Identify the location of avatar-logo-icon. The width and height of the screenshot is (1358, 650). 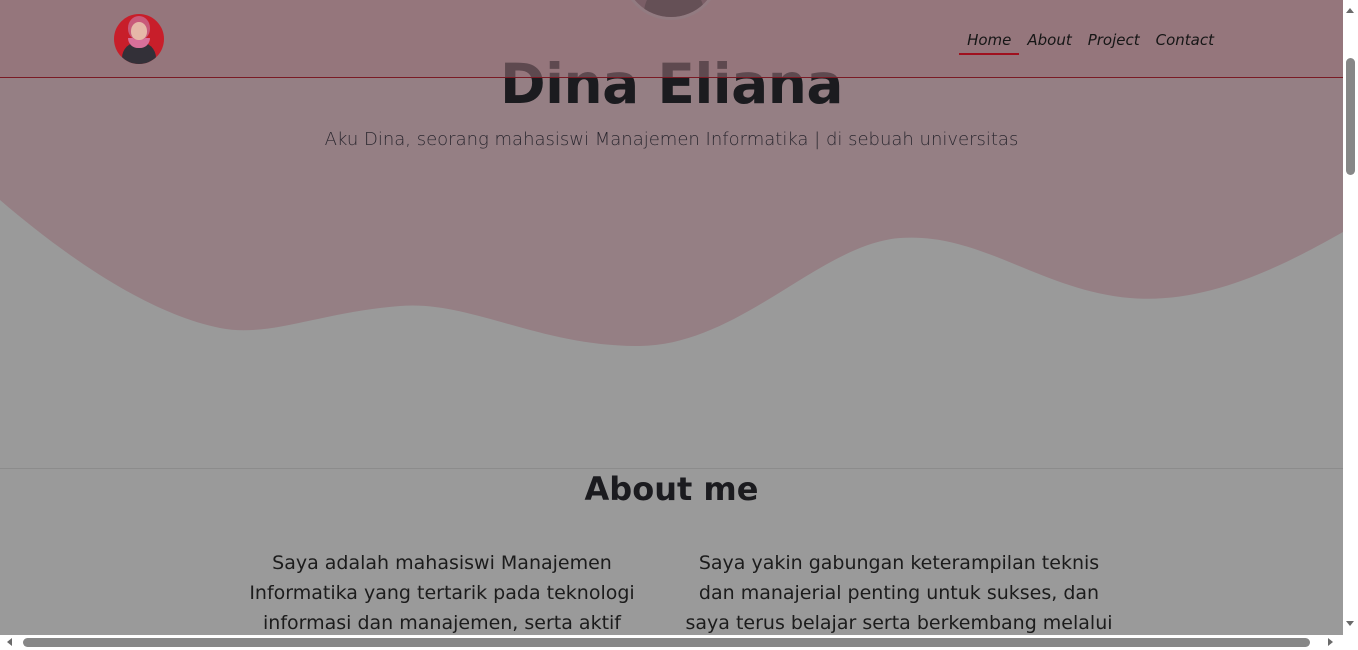
(139, 39).